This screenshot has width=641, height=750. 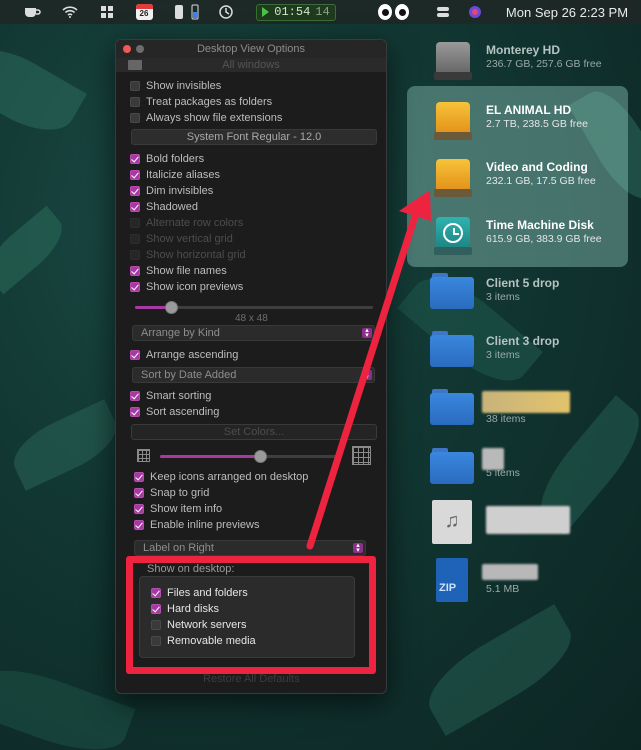 I want to click on eyes-icon, so click(x=393, y=12).